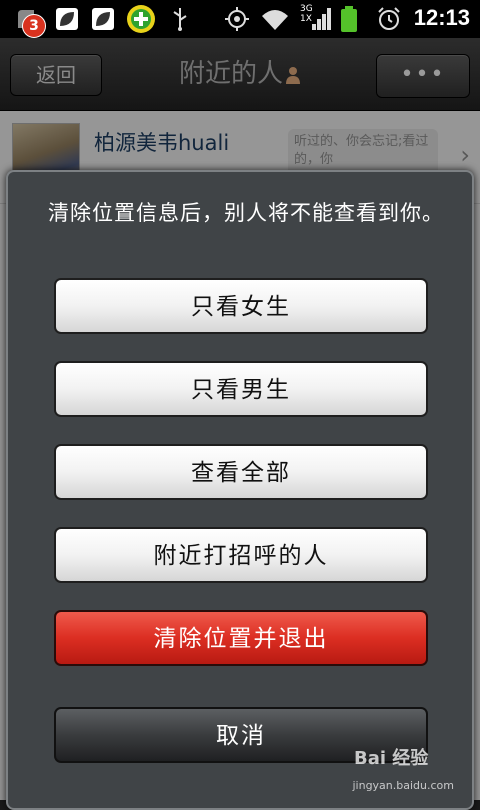  I want to click on network-label-bottom: 1X, so click(306, 19).